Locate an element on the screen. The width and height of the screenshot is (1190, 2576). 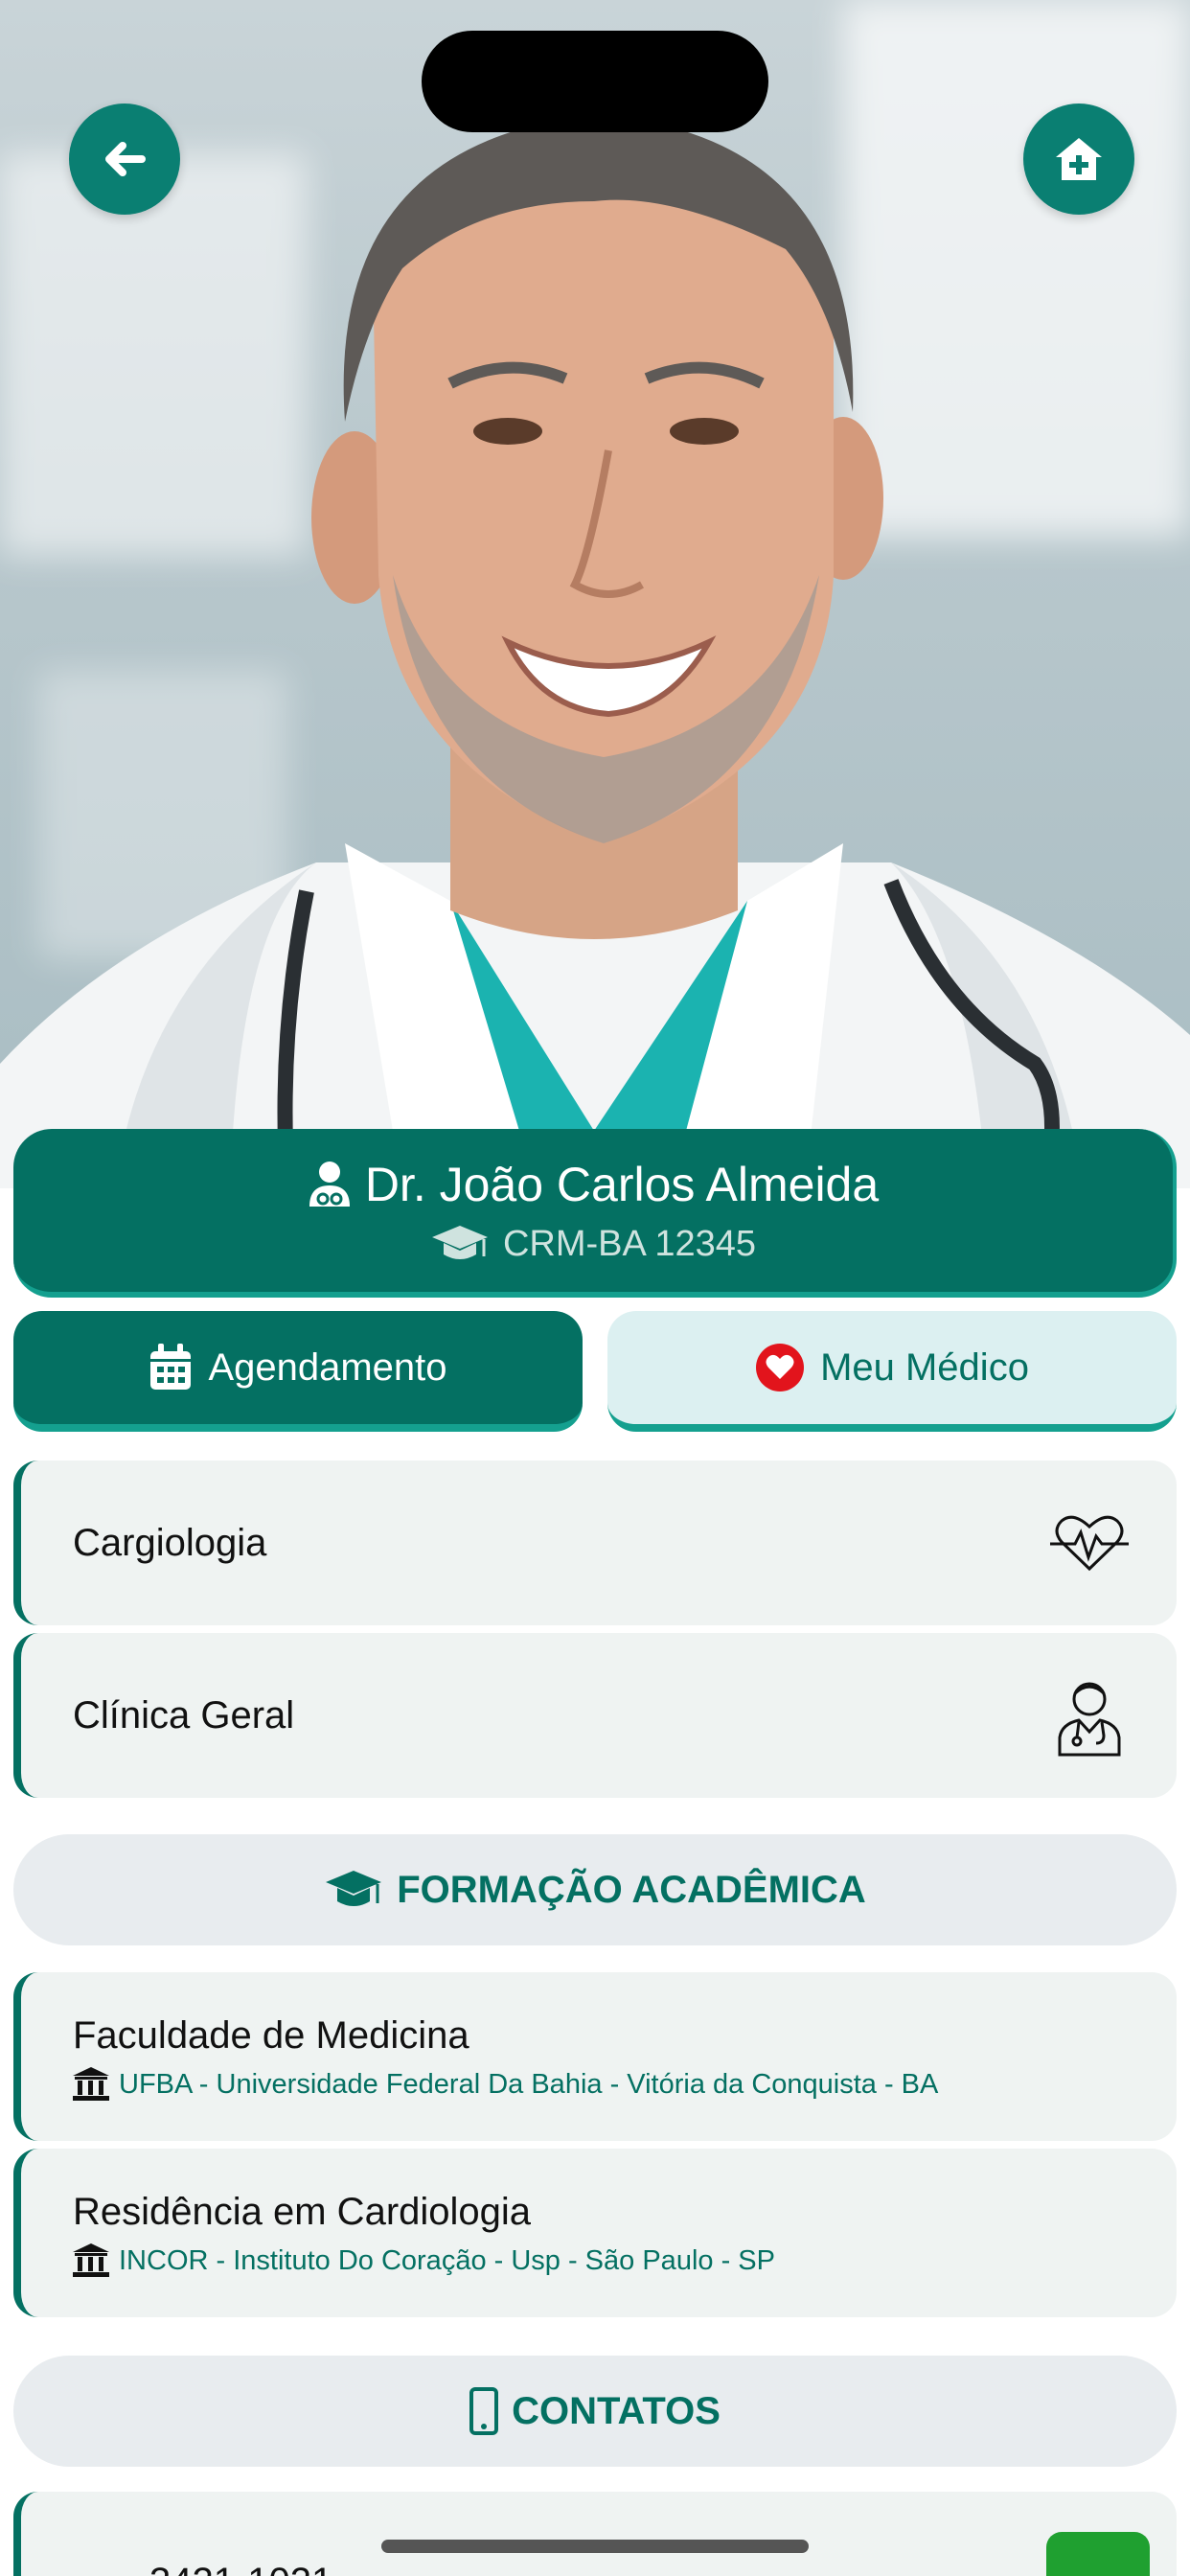
calendar-icon is located at coordinates (171, 1367).